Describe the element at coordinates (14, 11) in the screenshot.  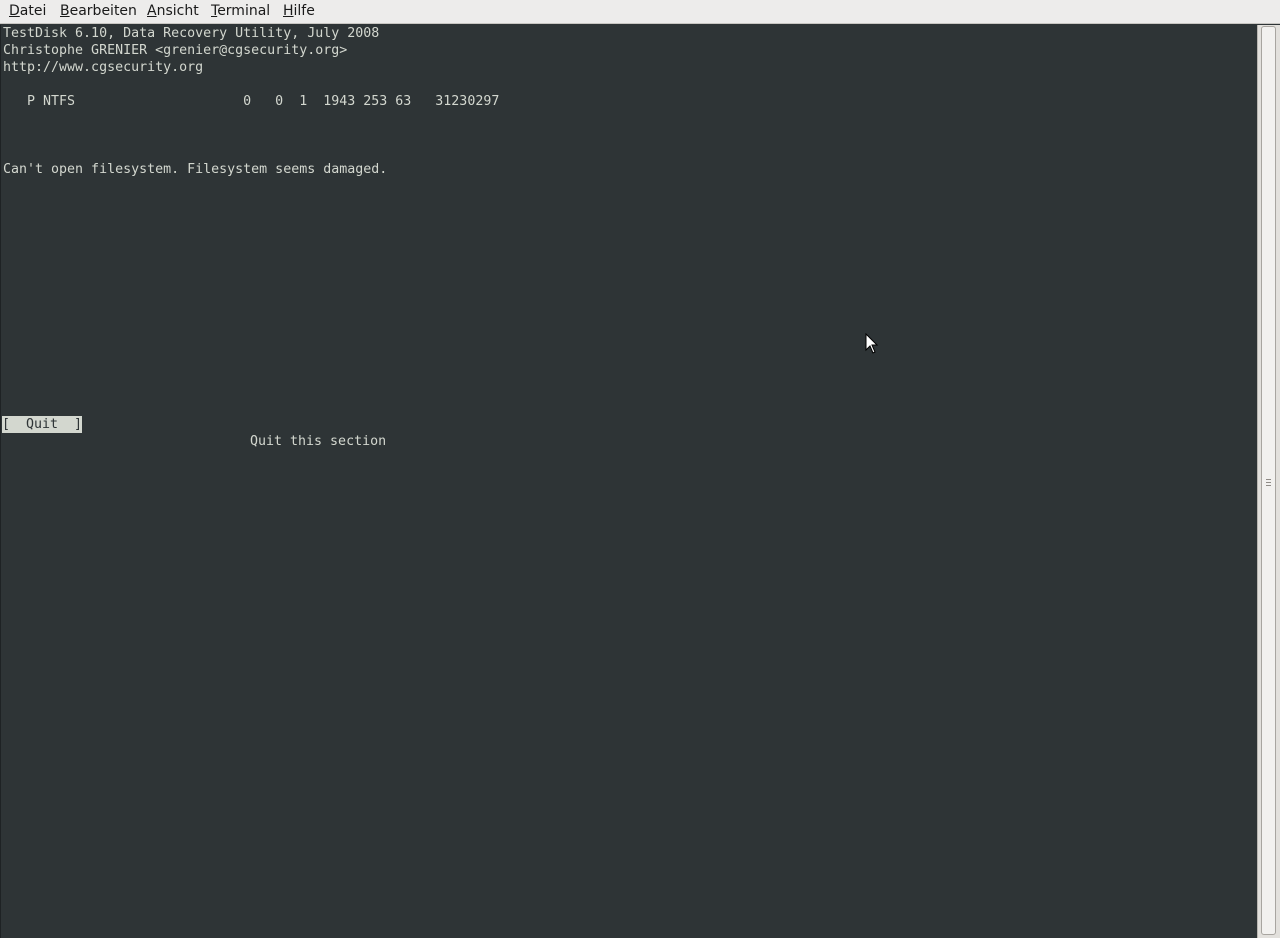
I see `menu-datei-mnemonic: D` at that location.